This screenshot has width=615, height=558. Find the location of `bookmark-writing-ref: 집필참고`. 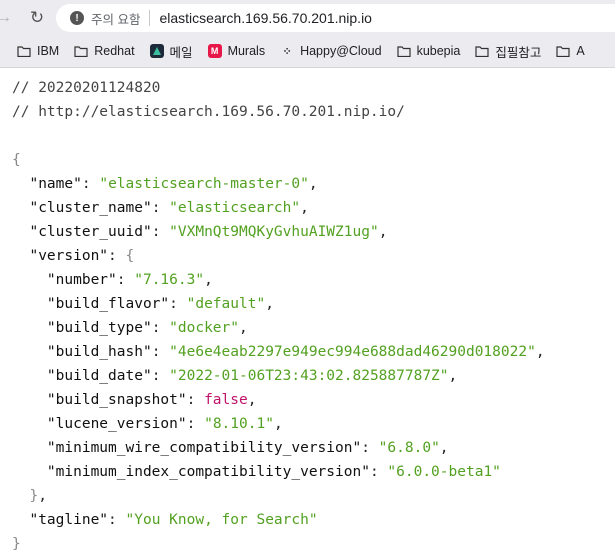

bookmark-writing-ref: 집필참고 is located at coordinates (508, 51).